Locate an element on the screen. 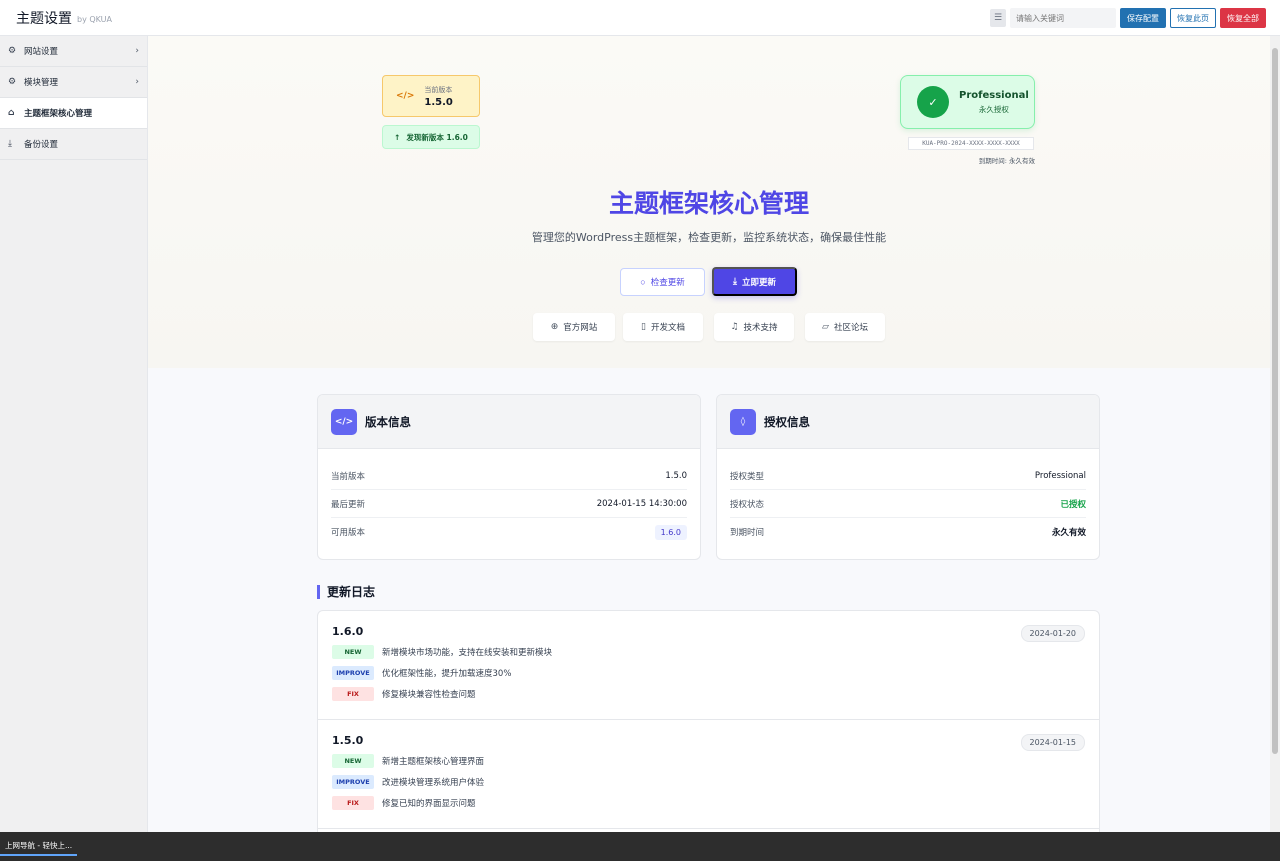  item-text: 新增主题框架核心管理界面 is located at coordinates (433, 762).